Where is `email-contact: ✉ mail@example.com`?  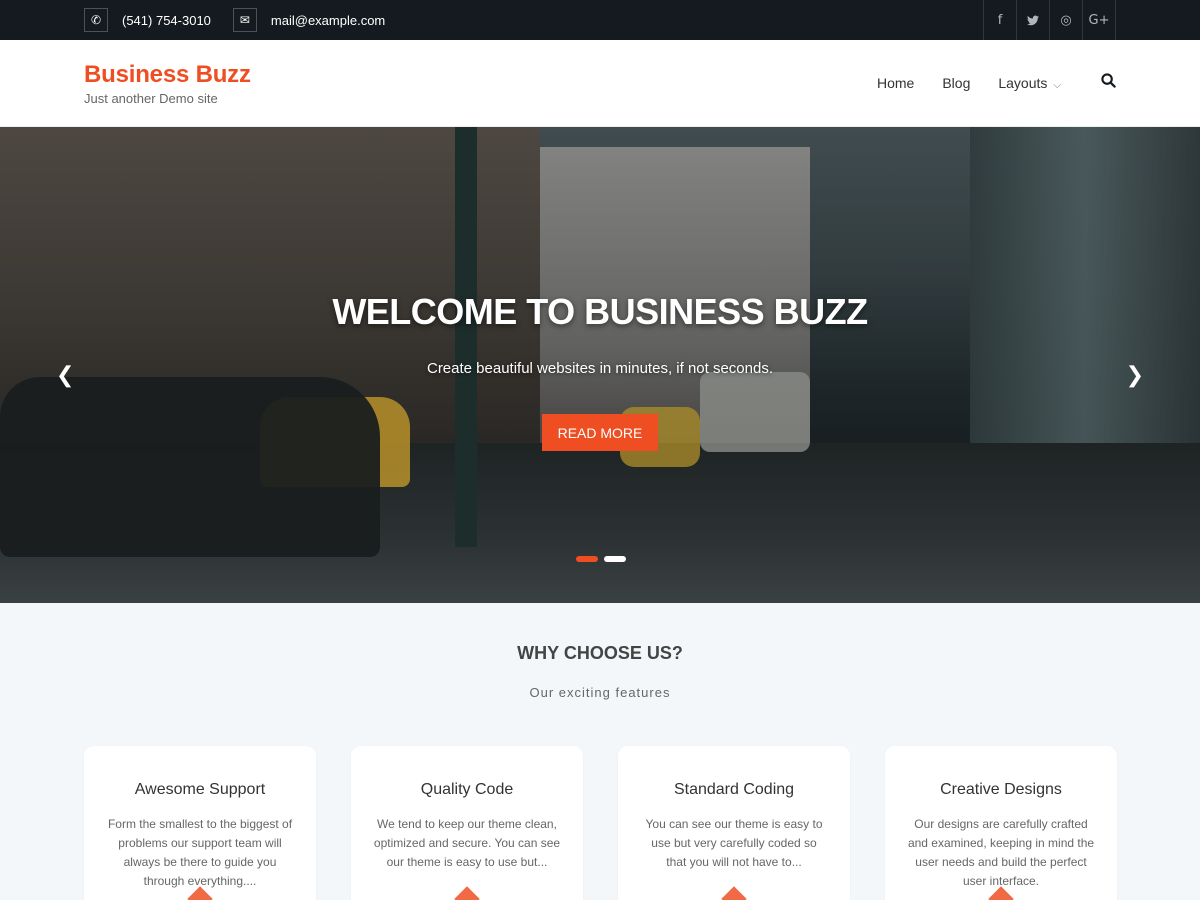 email-contact: ✉ mail@example.com is located at coordinates (309, 20).